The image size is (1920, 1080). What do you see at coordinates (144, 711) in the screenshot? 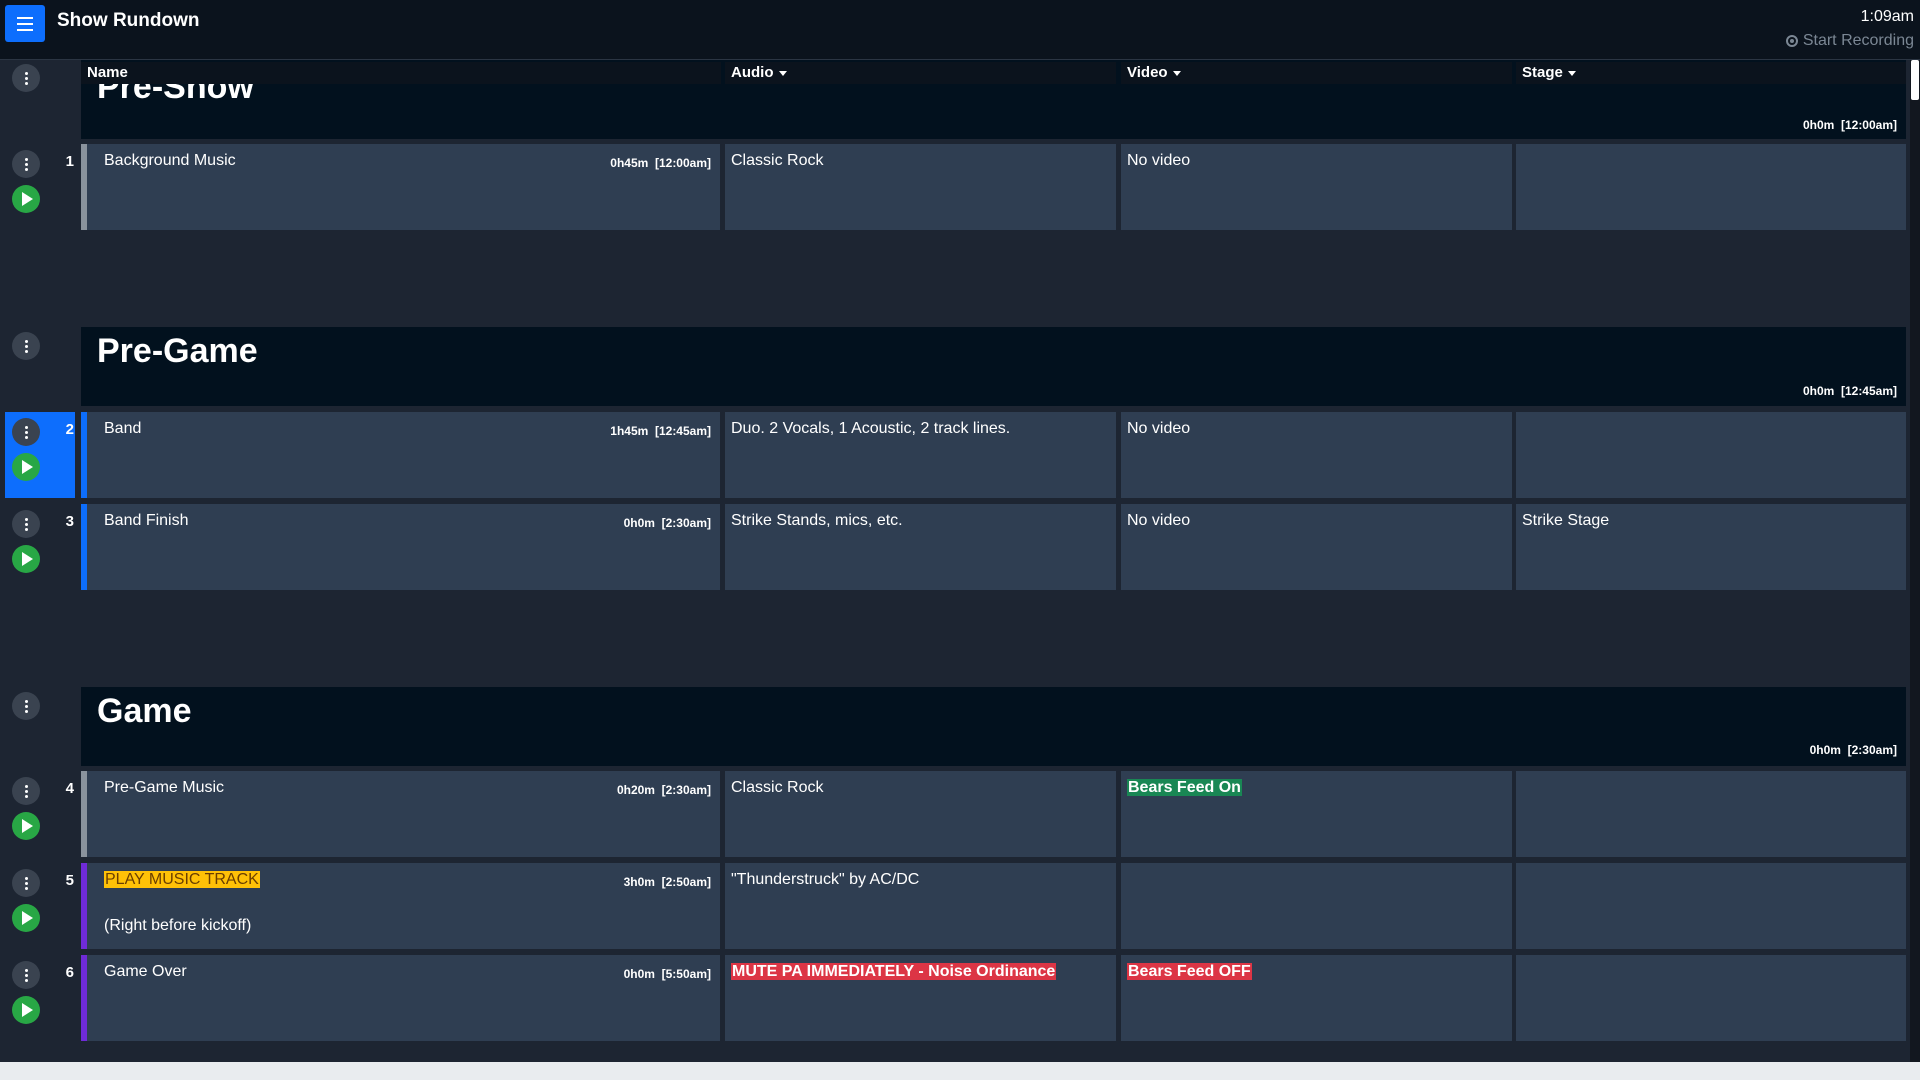
I see `section-title: Game` at bounding box center [144, 711].